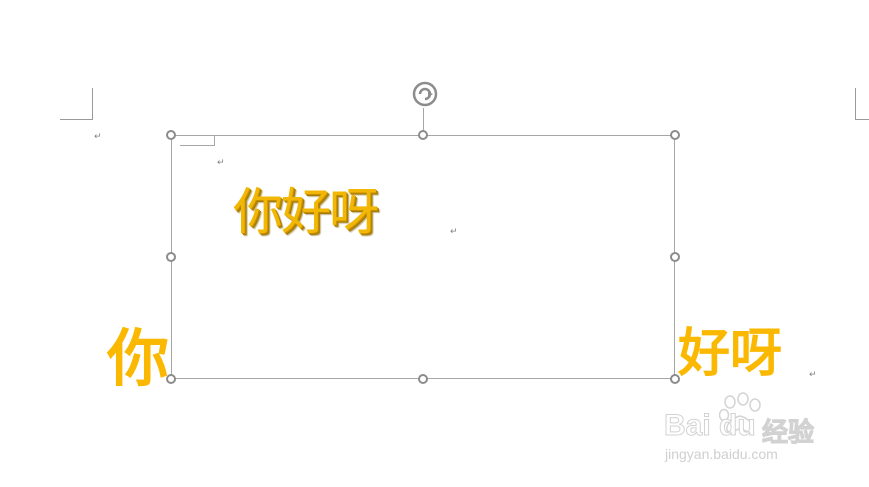 The image size is (869, 487). I want to click on rotate-handle-icon, so click(425, 95).